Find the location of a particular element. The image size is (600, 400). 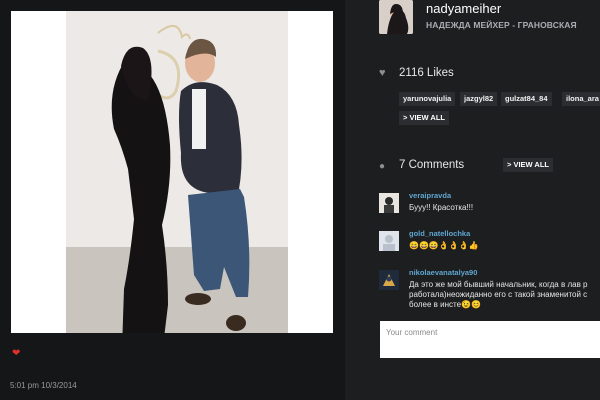

like-tag: gulzat84_84 is located at coordinates (526, 99).